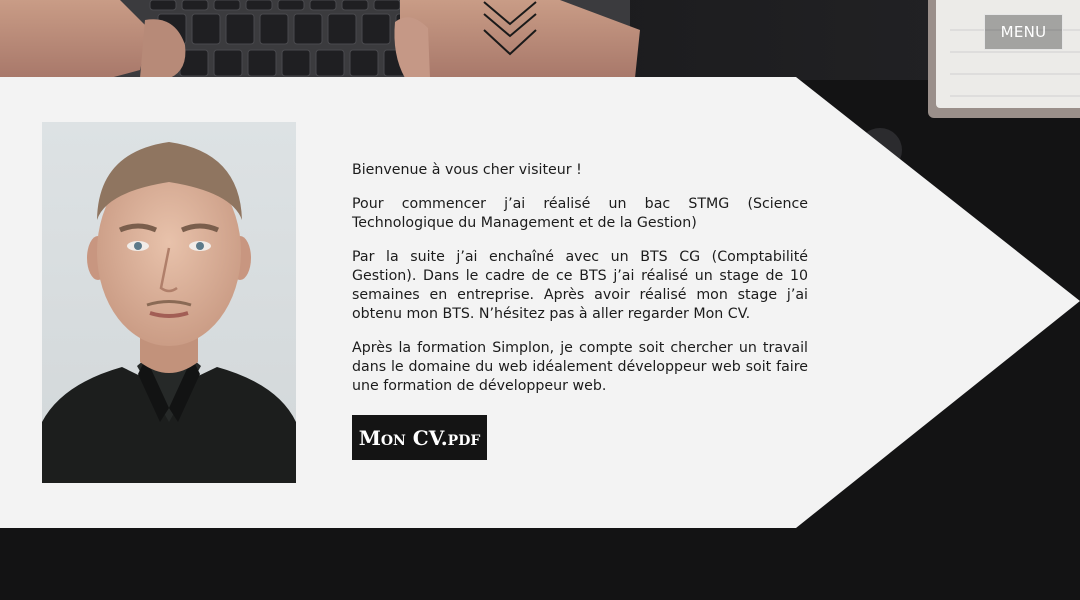  I want to click on profile-photo, so click(169, 302).